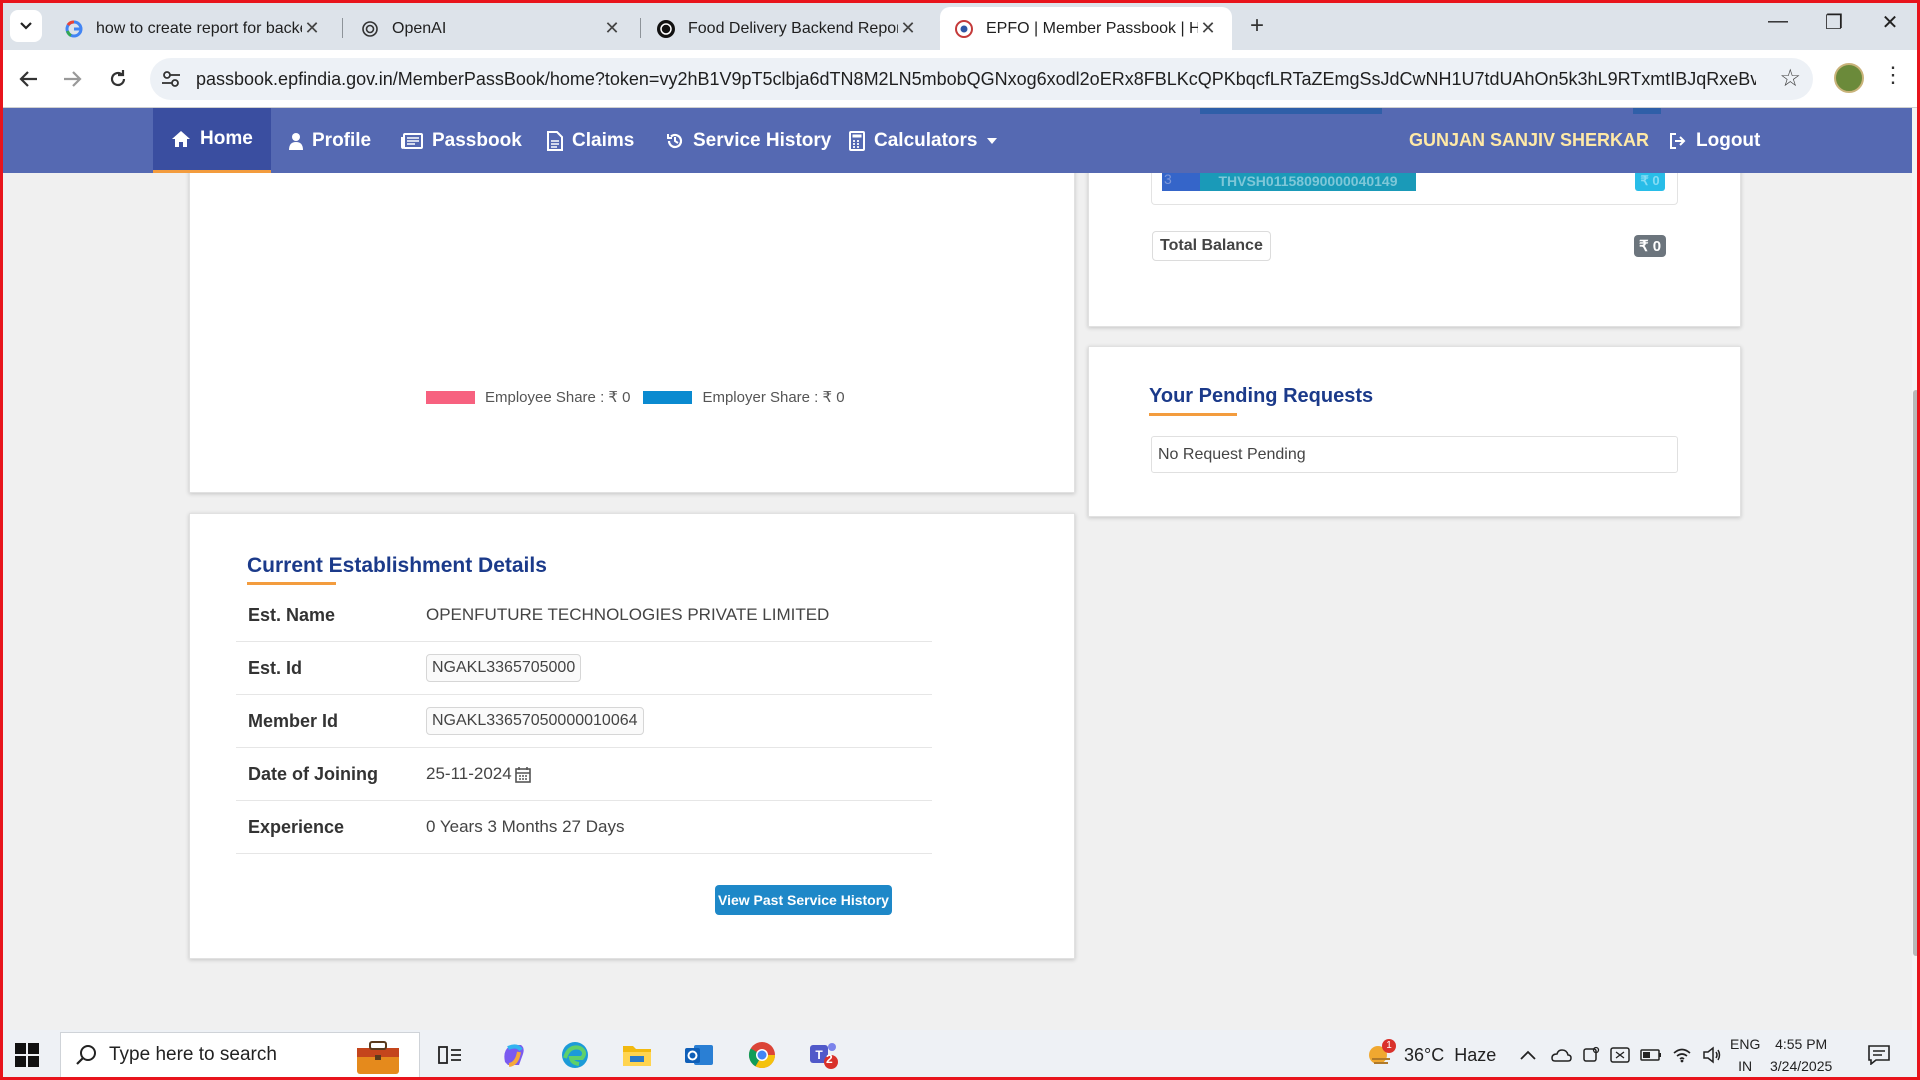 The width and height of the screenshot is (1920, 1080). What do you see at coordinates (575, 1055) in the screenshot?
I see `edge-icon` at bounding box center [575, 1055].